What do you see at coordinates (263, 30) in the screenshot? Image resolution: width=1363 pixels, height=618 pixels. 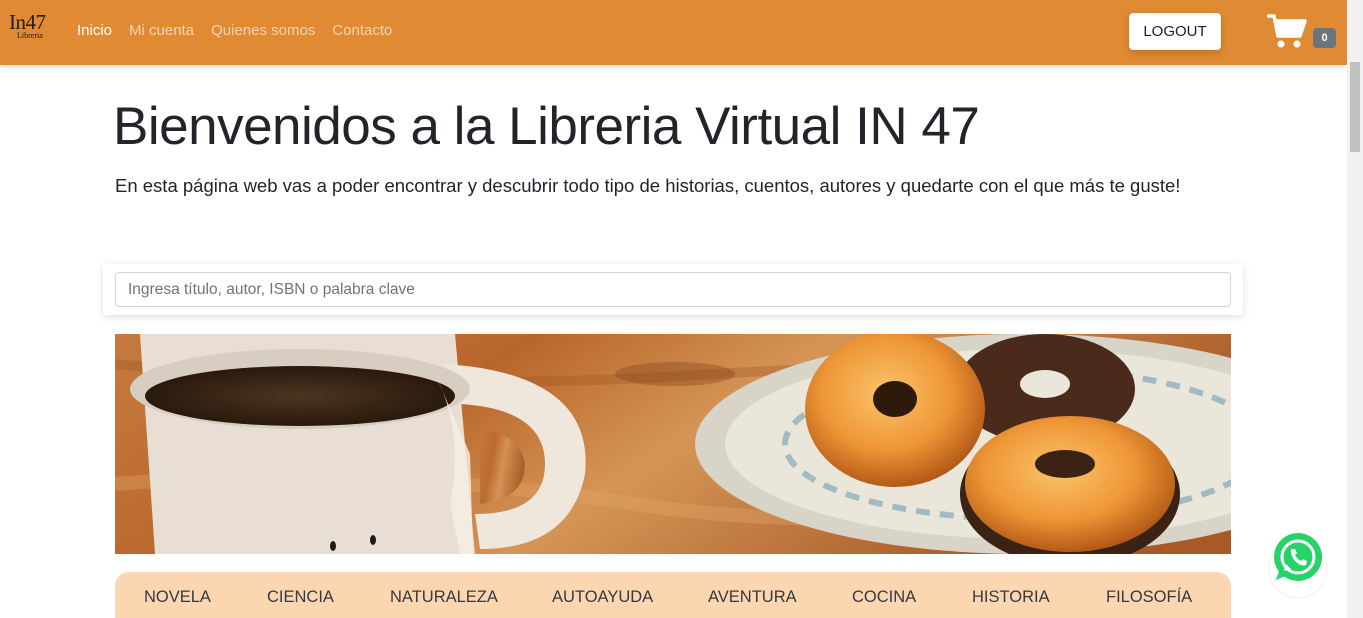 I see `nav-link-quienes-somos: Quienes somos` at bounding box center [263, 30].